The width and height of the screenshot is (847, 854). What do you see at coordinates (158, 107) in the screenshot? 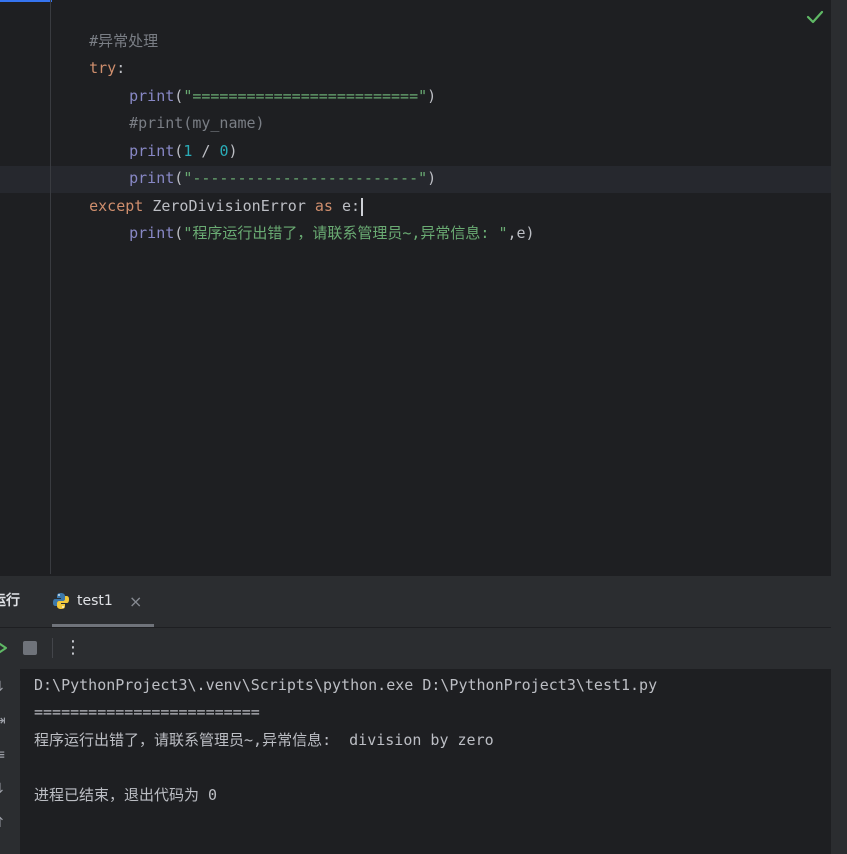
I see `code-line-4: #print(my_name)` at bounding box center [158, 107].